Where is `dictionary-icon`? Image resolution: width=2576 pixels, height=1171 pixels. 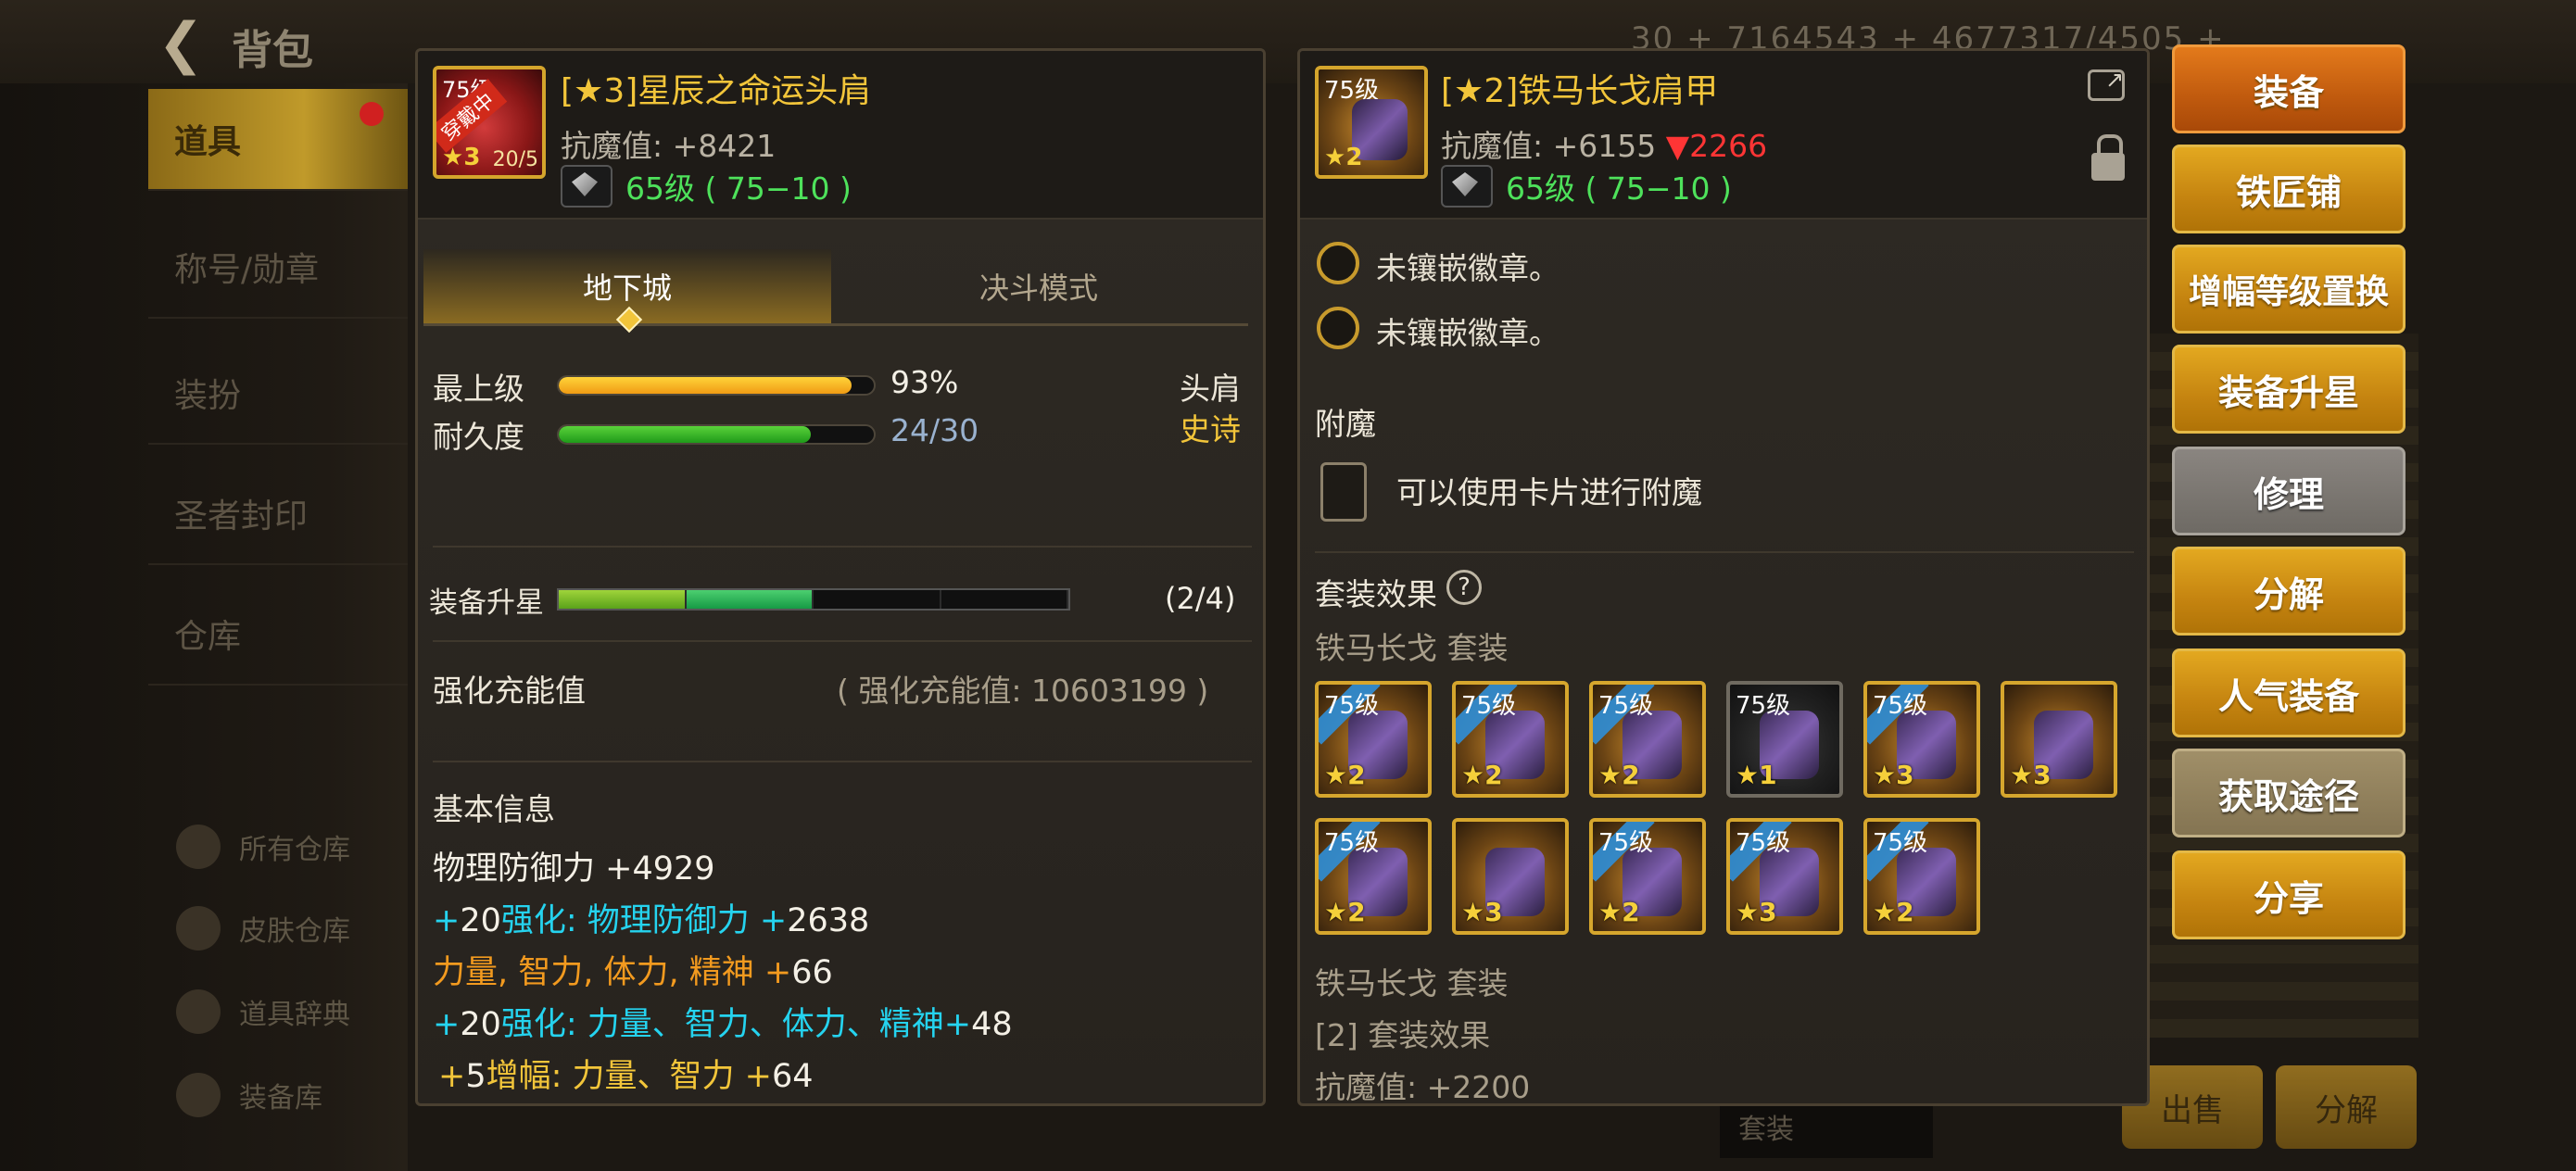
dictionary-icon is located at coordinates (198, 1012).